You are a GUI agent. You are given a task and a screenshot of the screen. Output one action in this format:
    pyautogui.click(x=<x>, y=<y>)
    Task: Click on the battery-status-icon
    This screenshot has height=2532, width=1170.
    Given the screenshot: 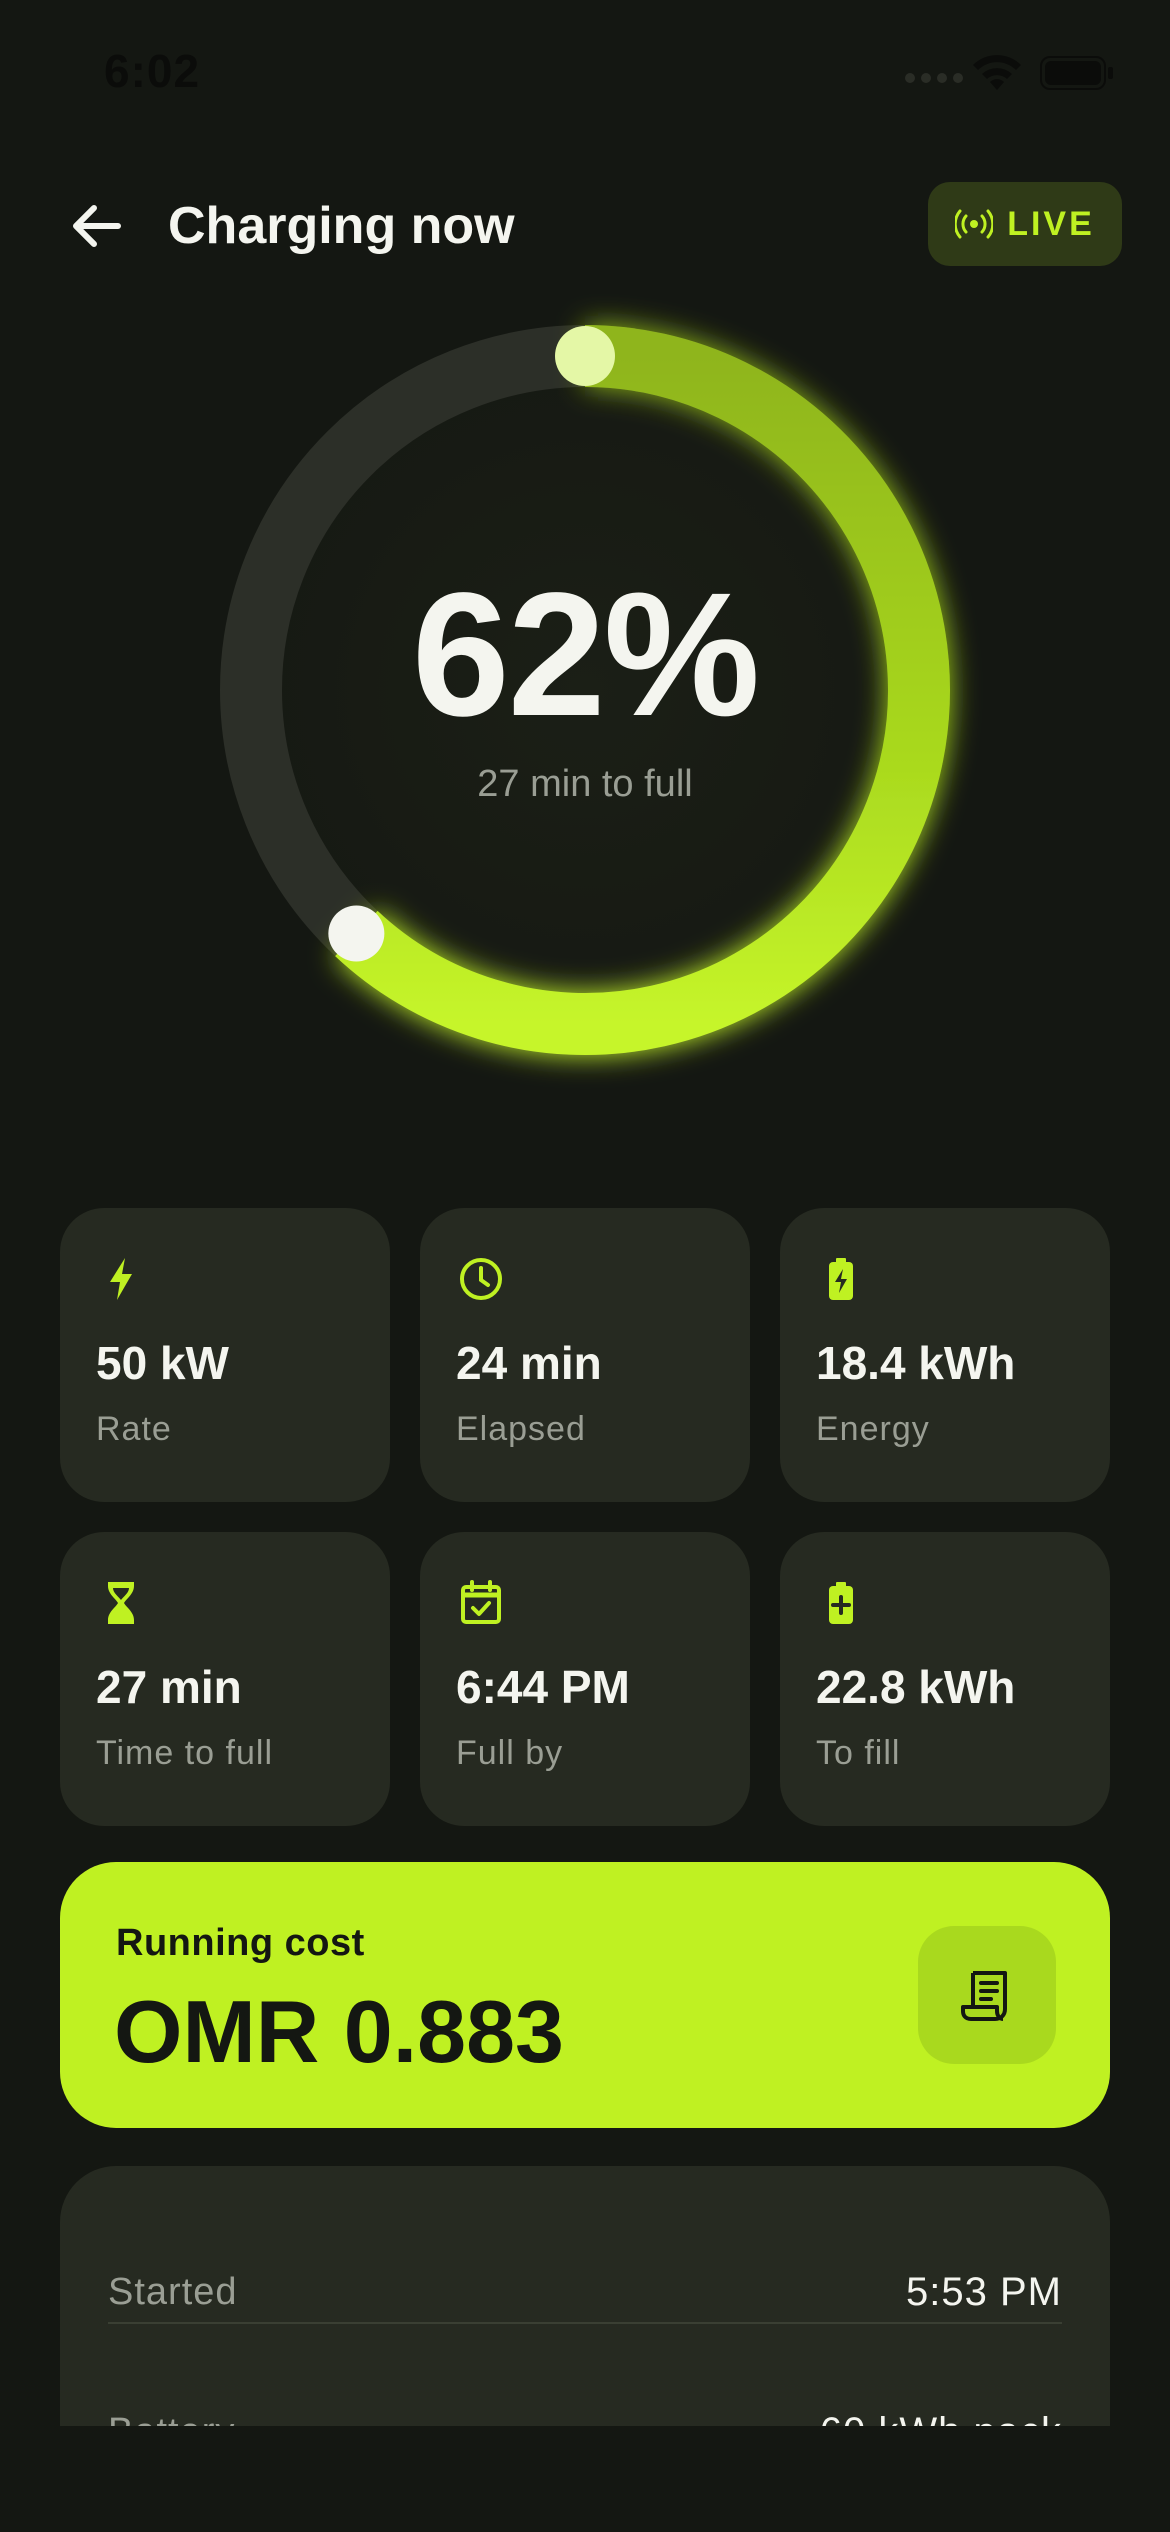 What is the action you would take?
    pyautogui.click(x=1076, y=73)
    